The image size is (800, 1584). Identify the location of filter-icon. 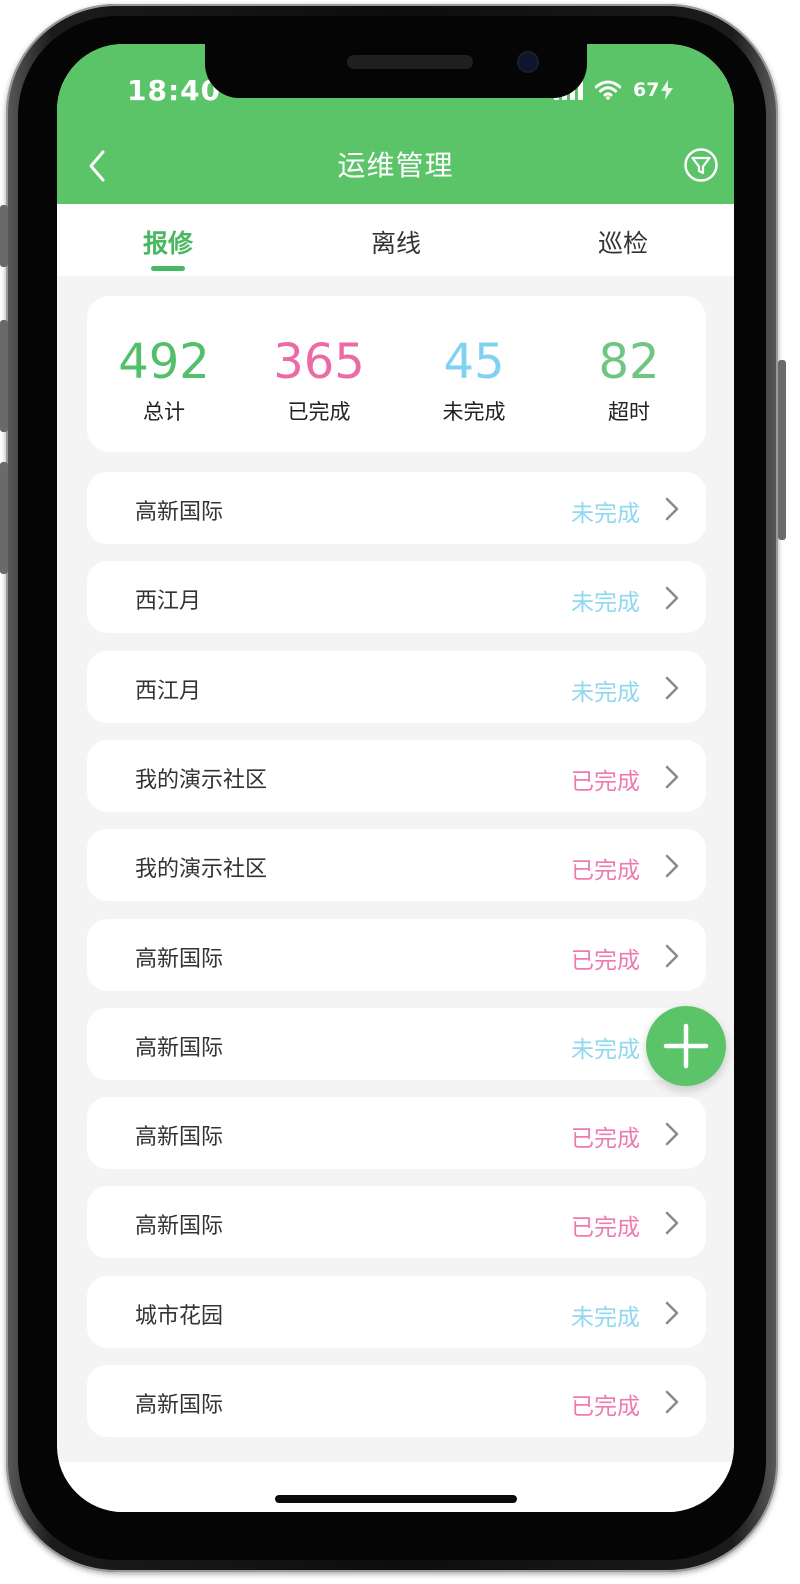
(701, 165).